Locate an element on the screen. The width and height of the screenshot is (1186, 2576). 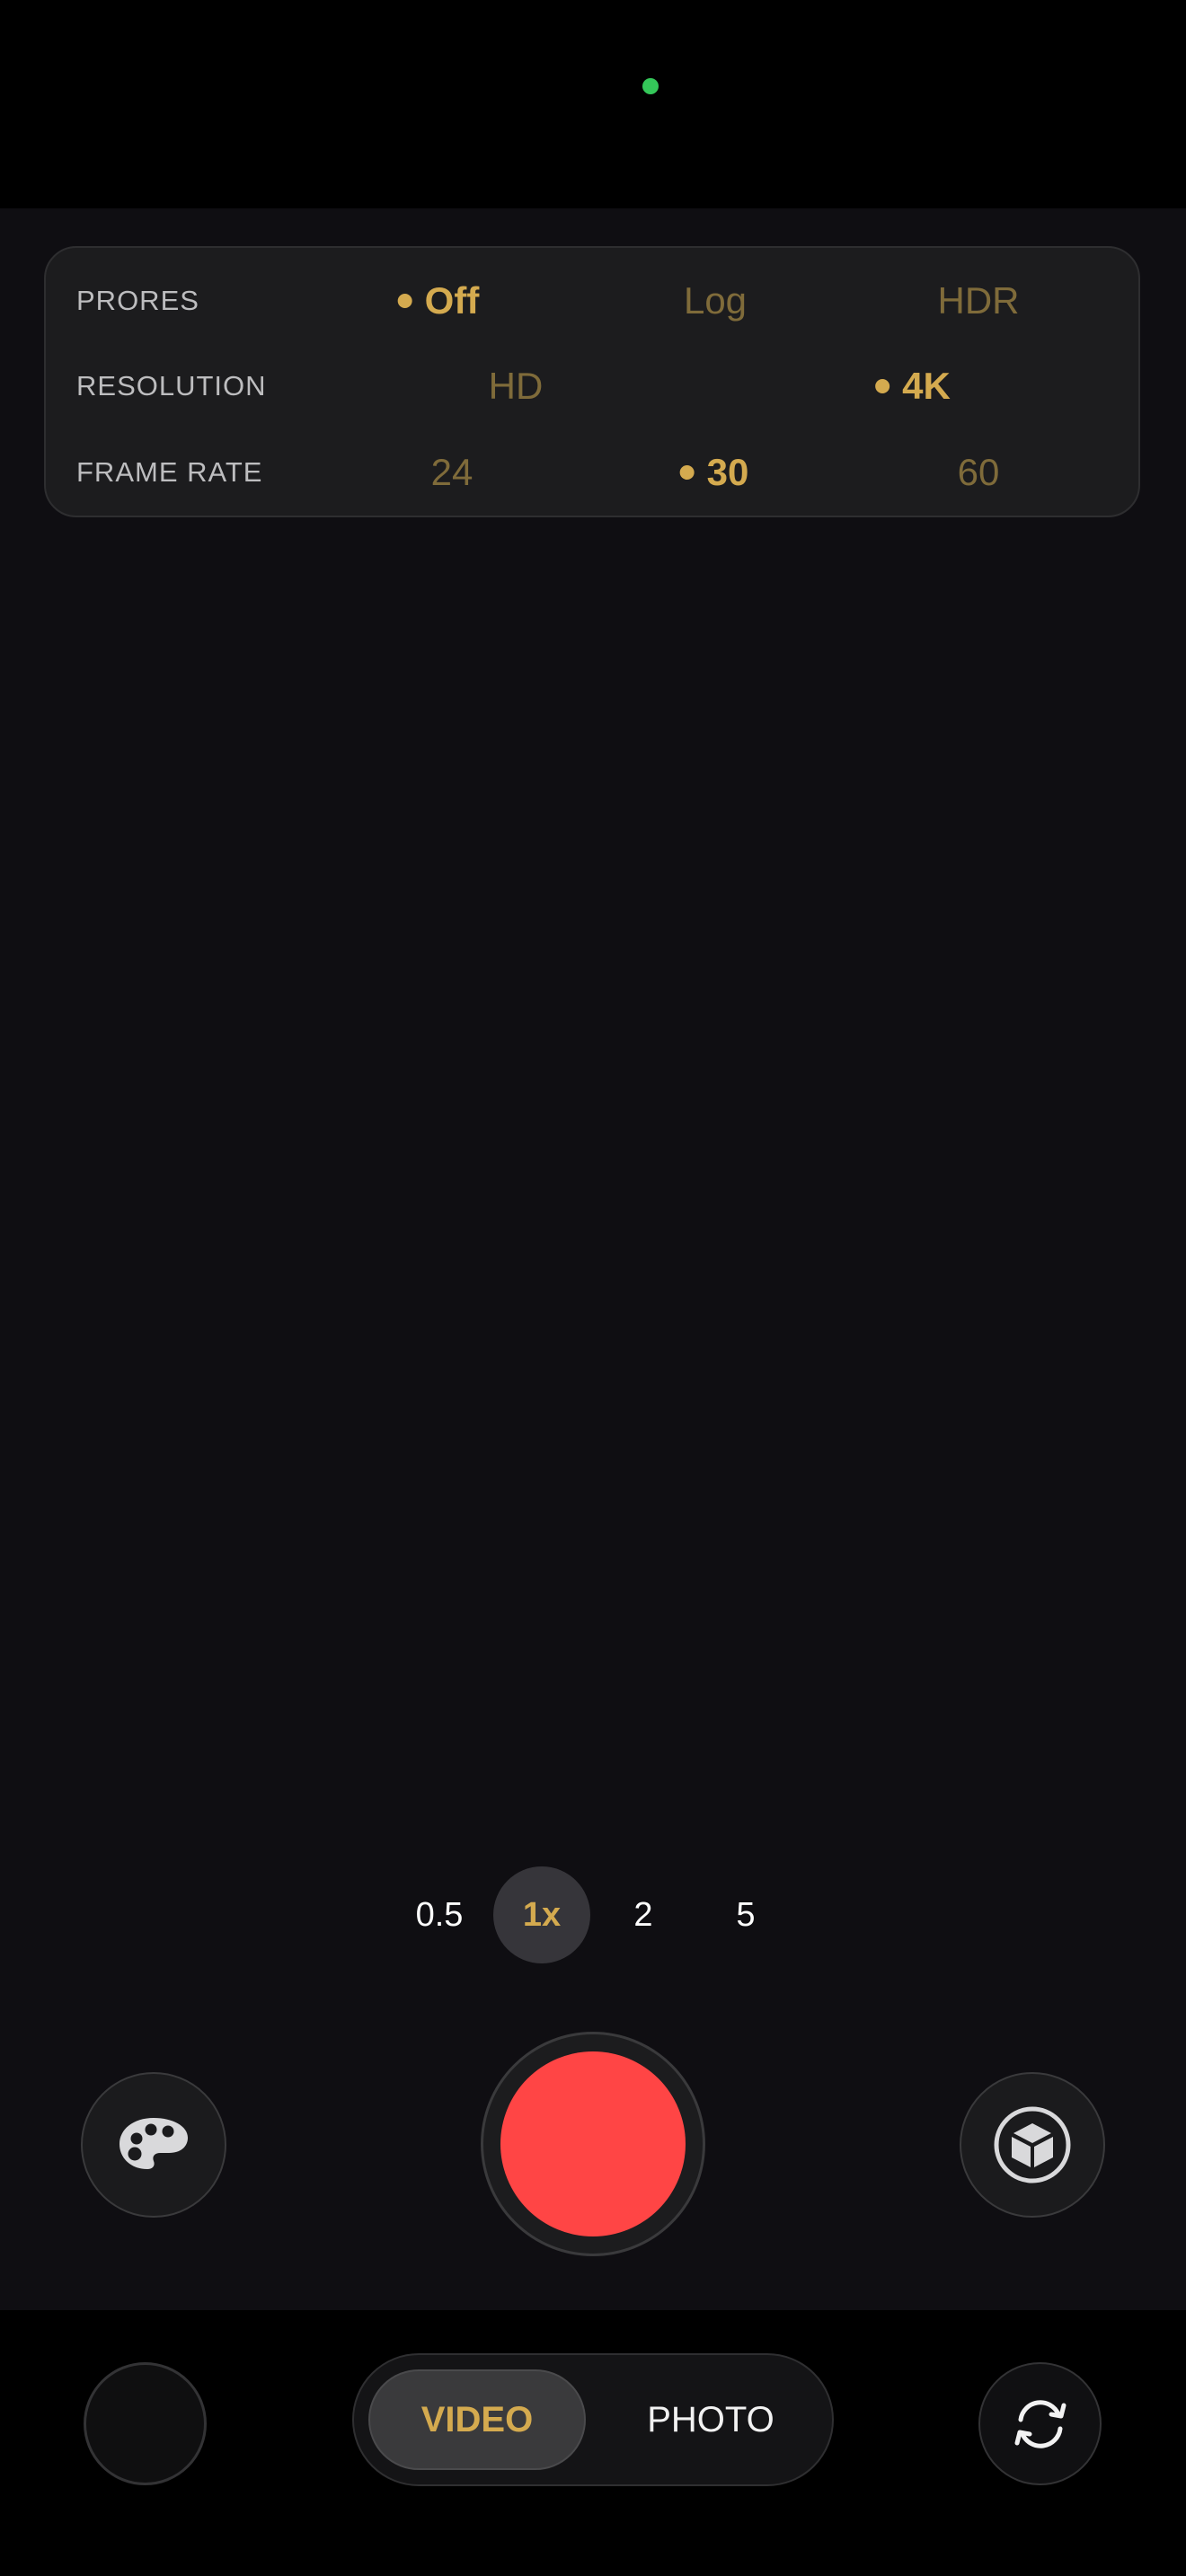
camera-in-use-indicator is located at coordinates (650, 86).